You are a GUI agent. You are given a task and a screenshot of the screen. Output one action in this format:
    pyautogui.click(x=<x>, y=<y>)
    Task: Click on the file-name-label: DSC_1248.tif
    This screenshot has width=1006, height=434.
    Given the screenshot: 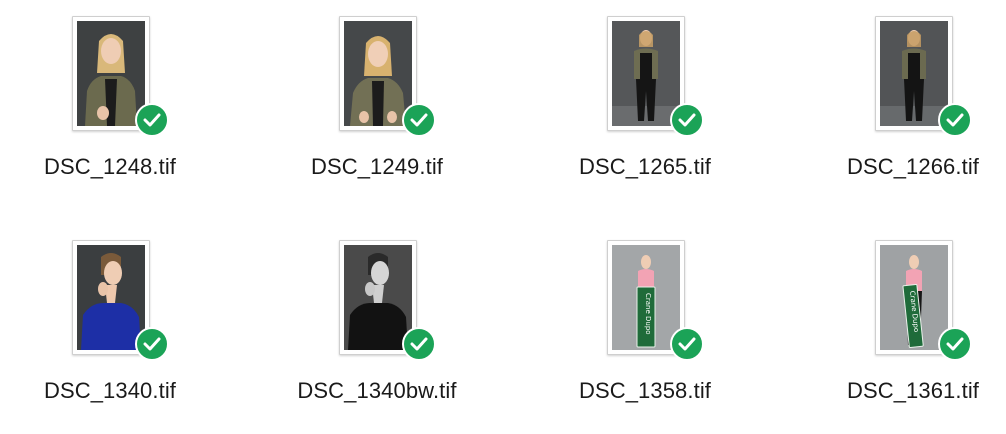 What is the action you would take?
    pyautogui.click(x=110, y=167)
    